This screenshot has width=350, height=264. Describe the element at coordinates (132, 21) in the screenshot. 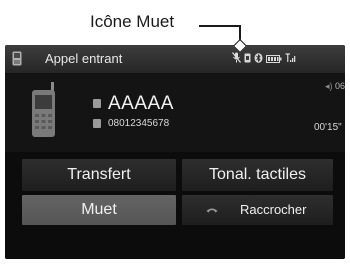

I see `callout-label: Icône Muet` at that location.